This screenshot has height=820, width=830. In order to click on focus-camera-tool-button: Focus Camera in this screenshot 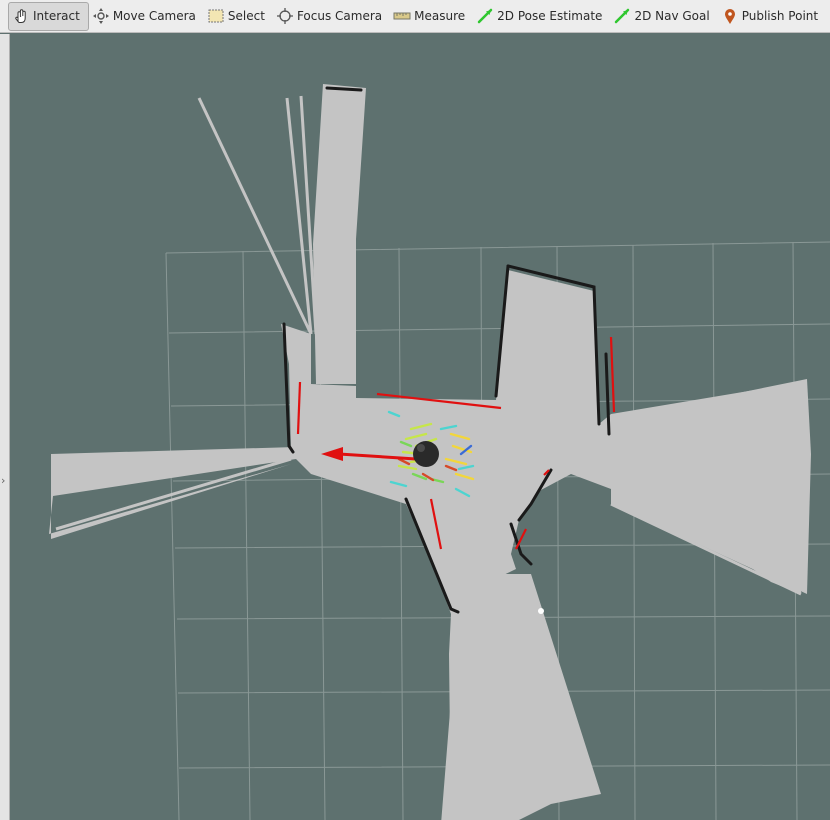, I will do `click(331, 16)`.